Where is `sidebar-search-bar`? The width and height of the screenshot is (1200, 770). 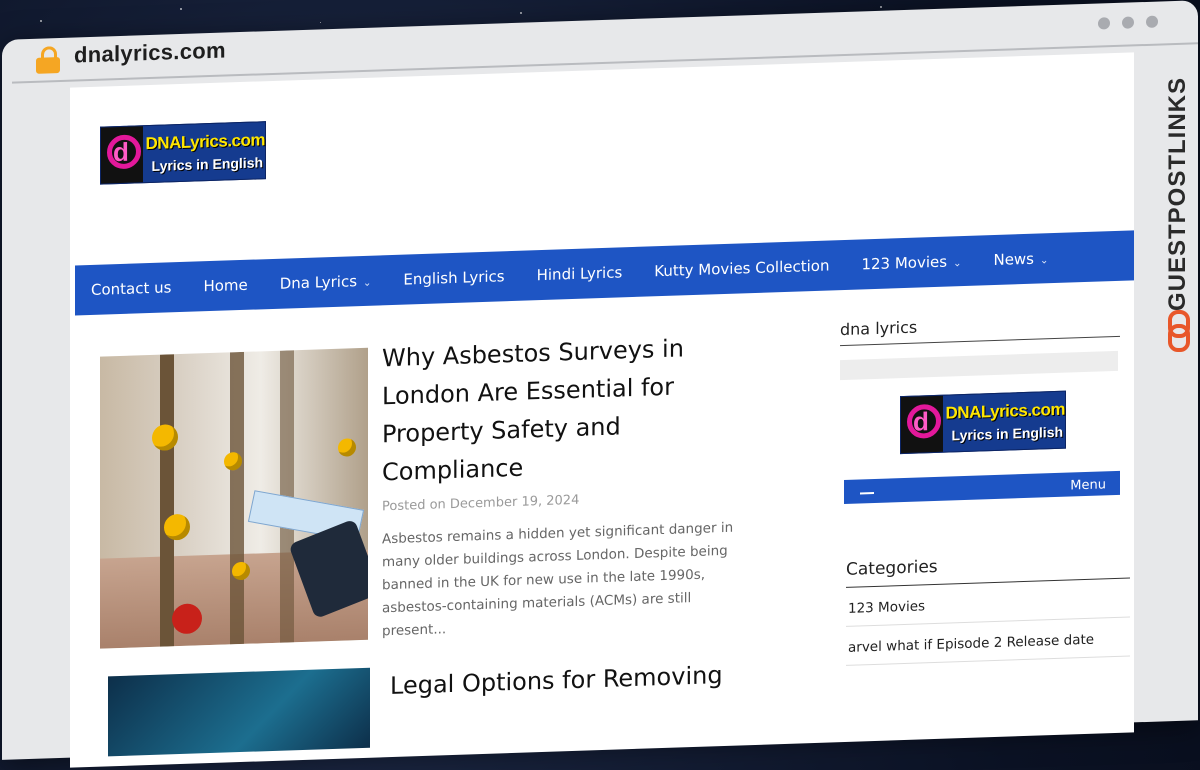 sidebar-search-bar is located at coordinates (979, 365).